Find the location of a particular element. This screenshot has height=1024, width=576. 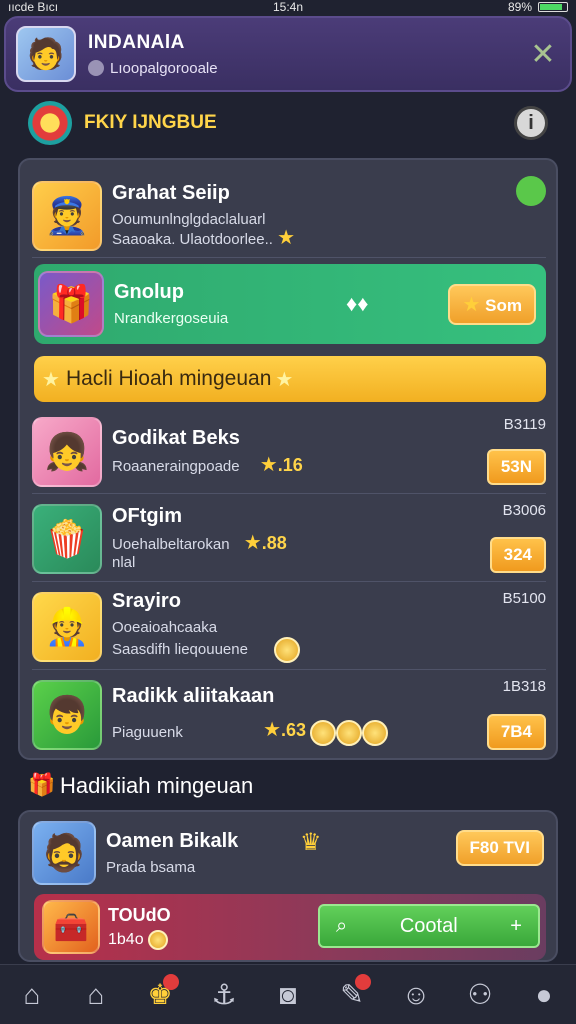

bottom-nav: ⌂ ⌂ ♚ ⚓ ◙ ✎ ☺ ⚇ ● is located at coordinates (288, 994).